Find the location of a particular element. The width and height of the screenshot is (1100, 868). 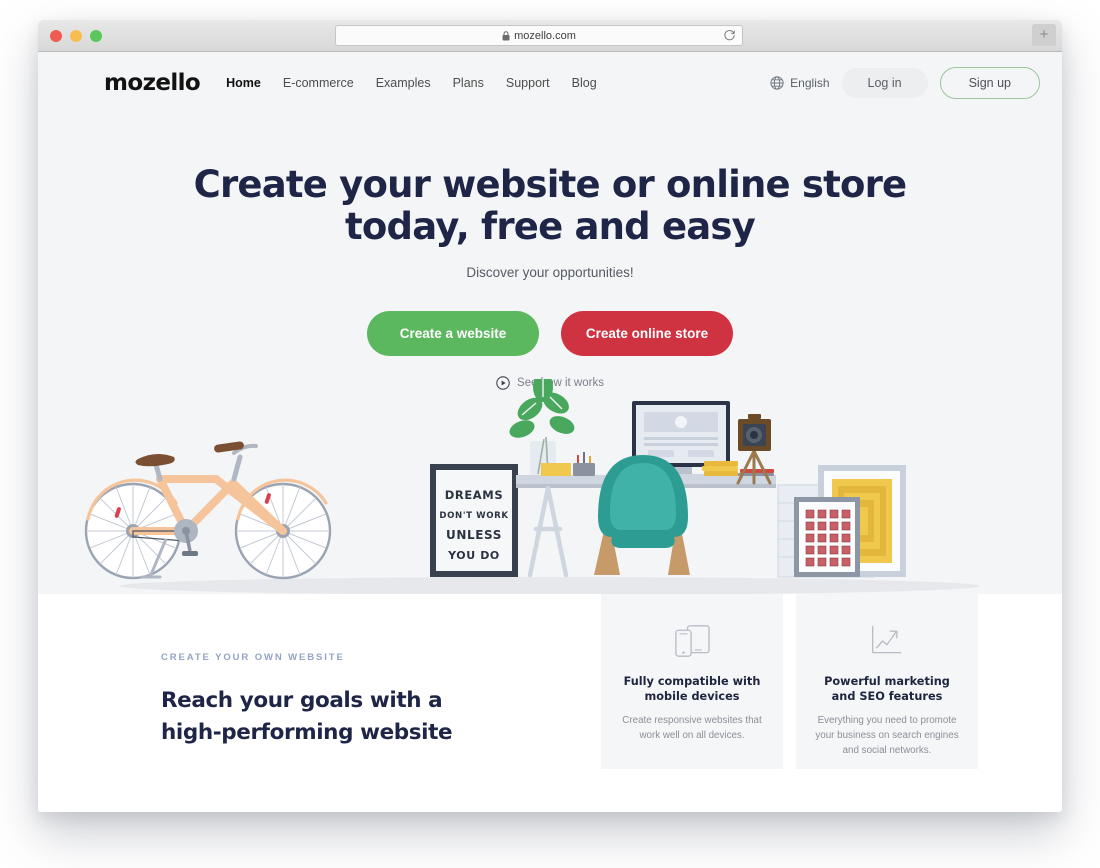

nav-item-ecommerce: E-commerce is located at coordinates (318, 83).